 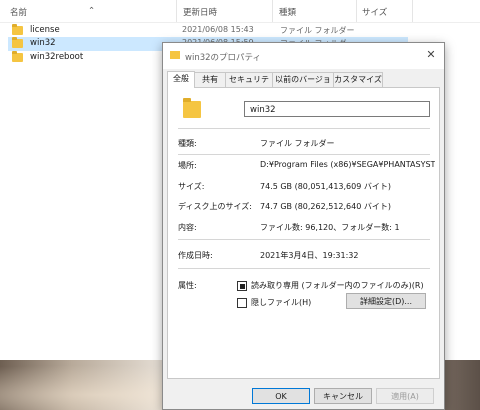 I want to click on disk-size-value: 74.7 GB (80,262,512,640 バイト), so click(x=325, y=206).